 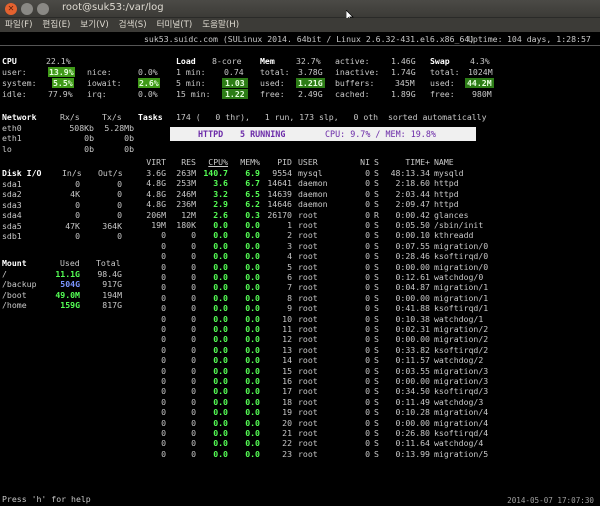 I want to click on process-cell-virt: 206M, so click(x=156, y=214).